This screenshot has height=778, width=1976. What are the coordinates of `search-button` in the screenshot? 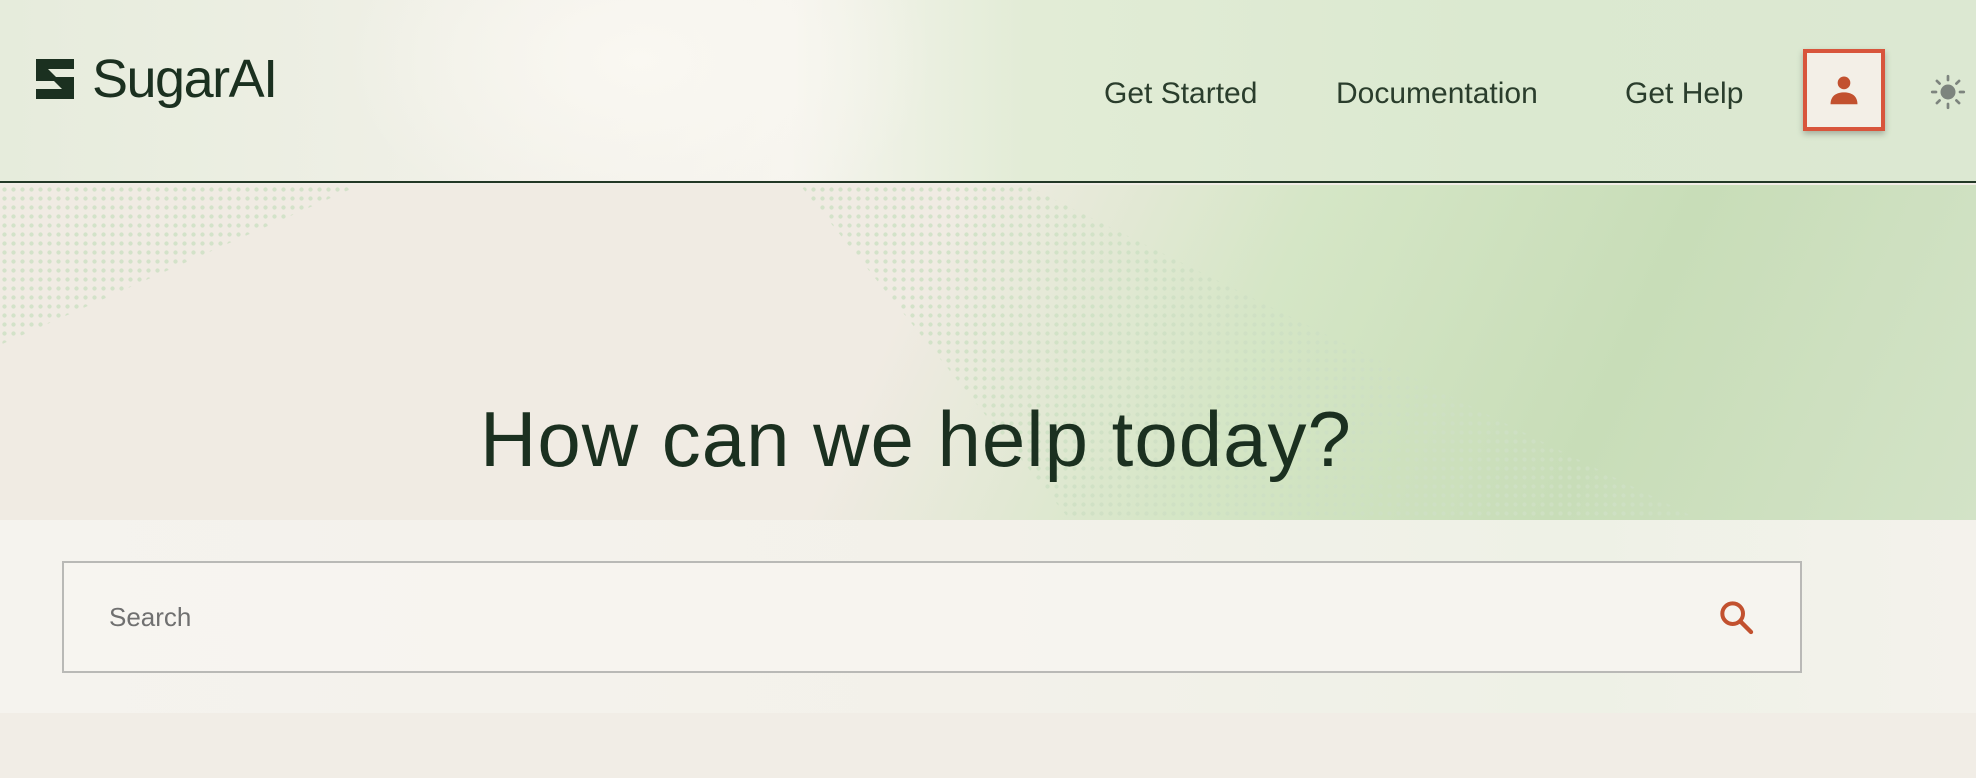 It's located at (1736, 617).